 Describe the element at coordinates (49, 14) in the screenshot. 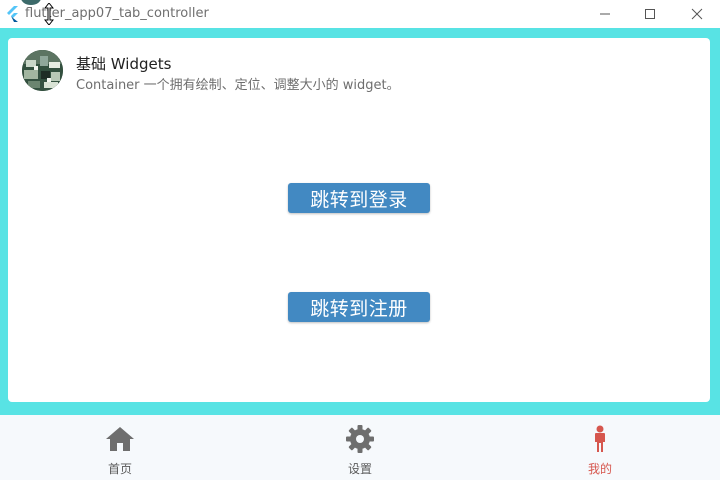

I see `resize-cursor-icon` at that location.